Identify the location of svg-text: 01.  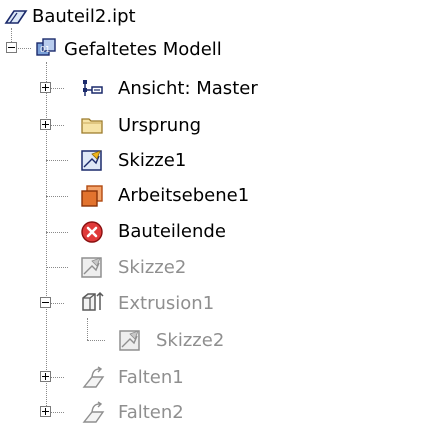
(45, 49).